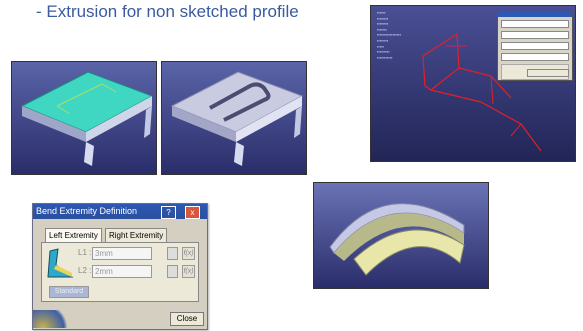 The image size is (583, 331). Describe the element at coordinates (136, 235) in the screenshot. I see `tab-right-extremity: Right Extremity` at that location.